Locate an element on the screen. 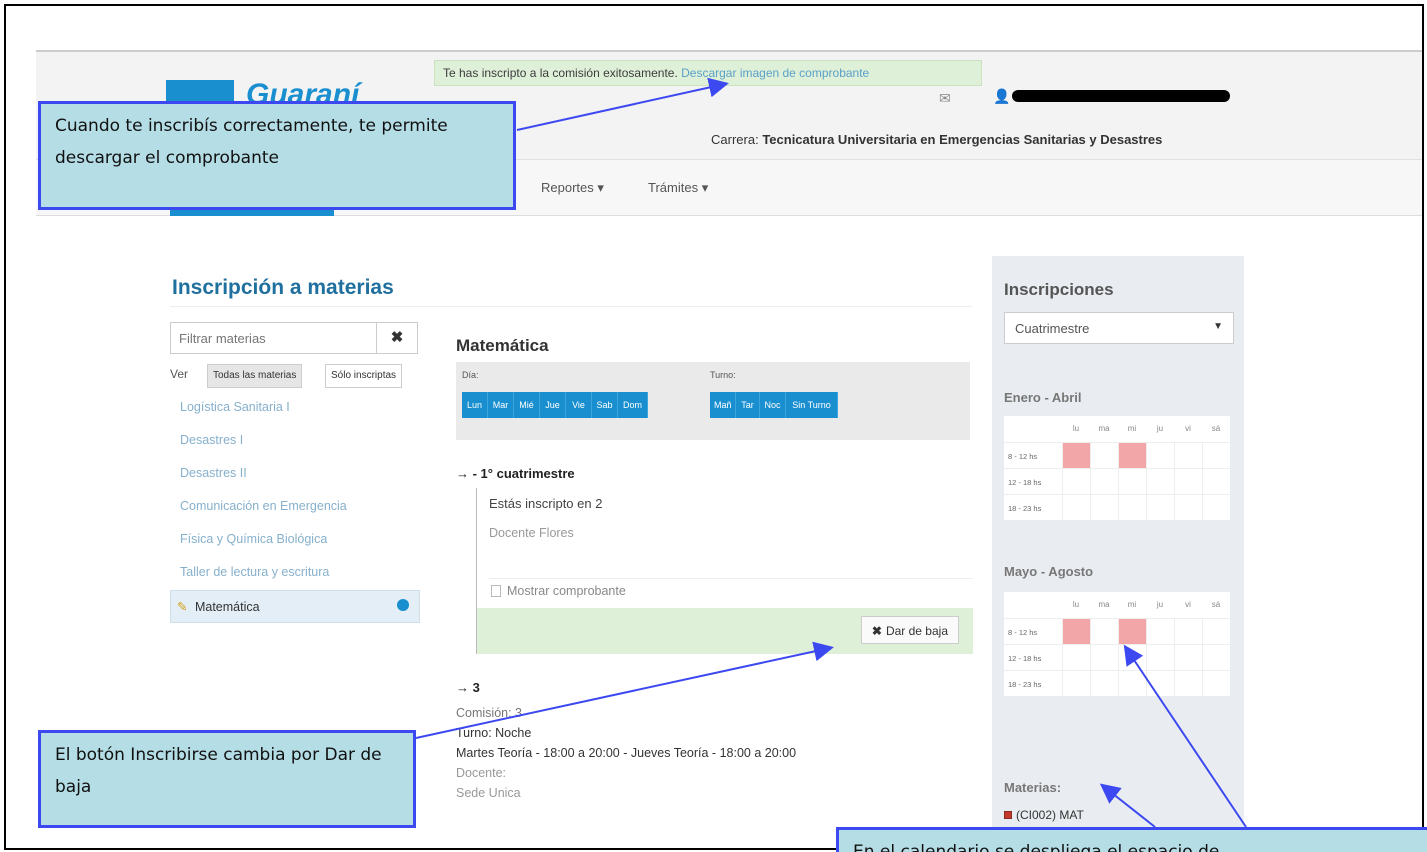 This screenshot has width=1427, height=852. materia-item: Logística Sanitaria I is located at coordinates (295, 408).